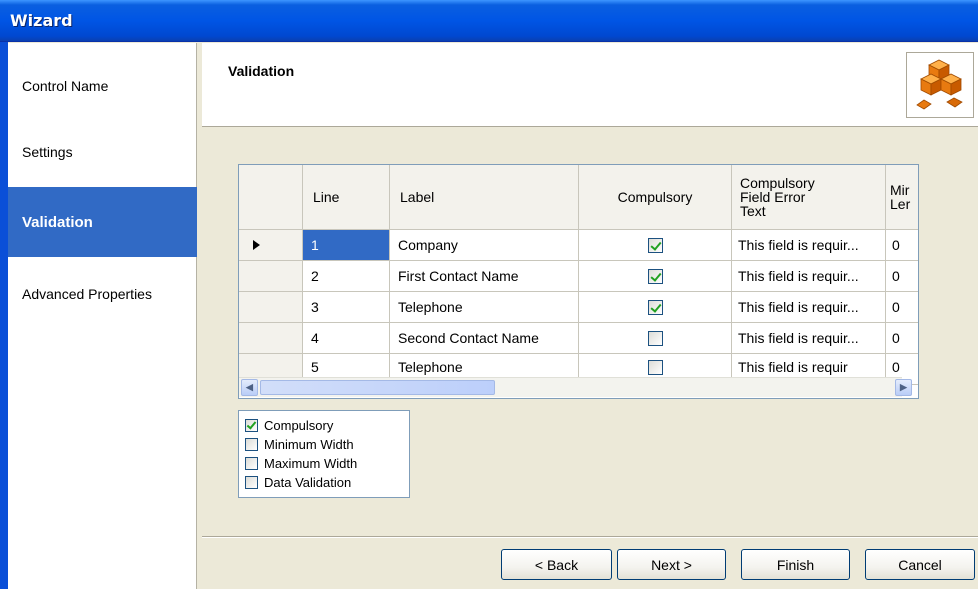 Image resolution: width=978 pixels, height=589 pixels. Describe the element at coordinates (556, 564) in the screenshot. I see `back-button: < Back` at that location.